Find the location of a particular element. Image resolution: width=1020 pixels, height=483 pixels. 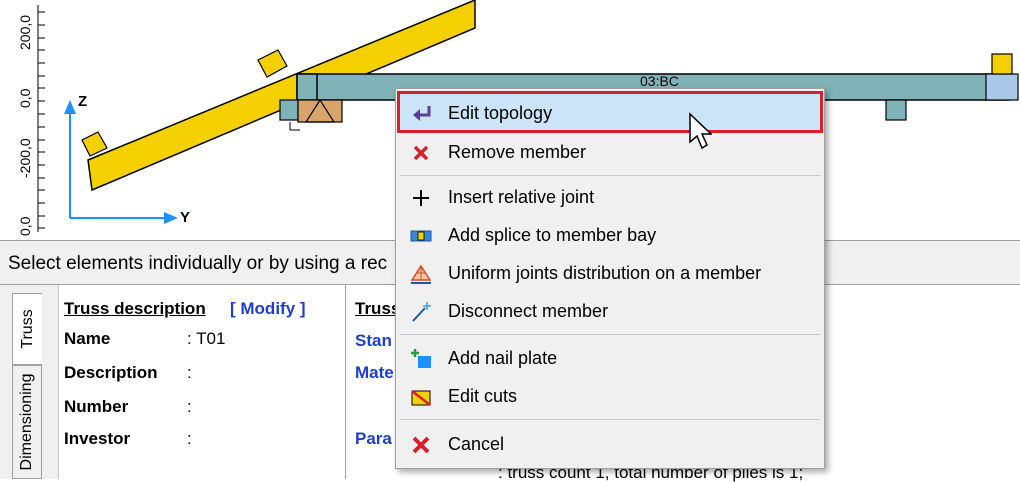

edit-cuts-icon is located at coordinates (421, 398).